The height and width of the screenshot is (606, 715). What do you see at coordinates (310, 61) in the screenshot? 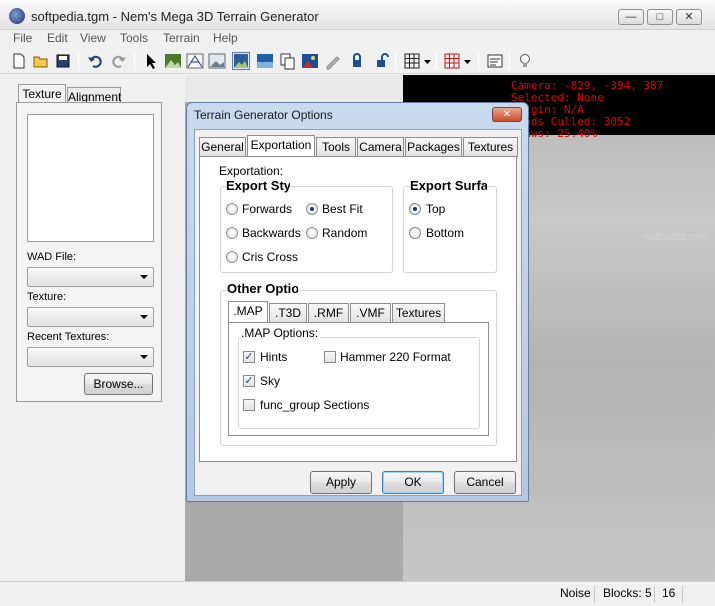
I see `picture-icon` at bounding box center [310, 61].